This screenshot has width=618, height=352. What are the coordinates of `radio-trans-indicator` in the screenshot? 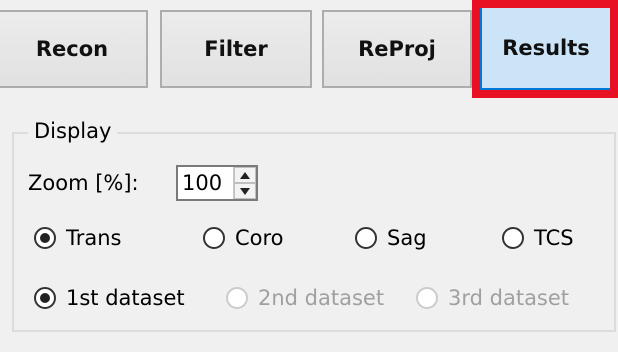 It's located at (45, 238).